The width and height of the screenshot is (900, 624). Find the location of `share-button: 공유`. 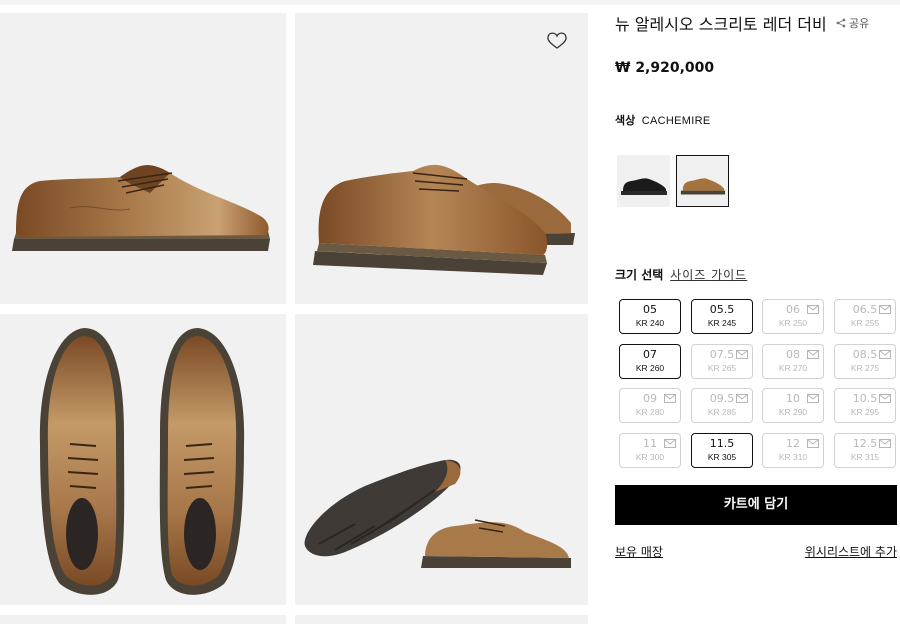

share-button: 공유 is located at coordinates (852, 23).